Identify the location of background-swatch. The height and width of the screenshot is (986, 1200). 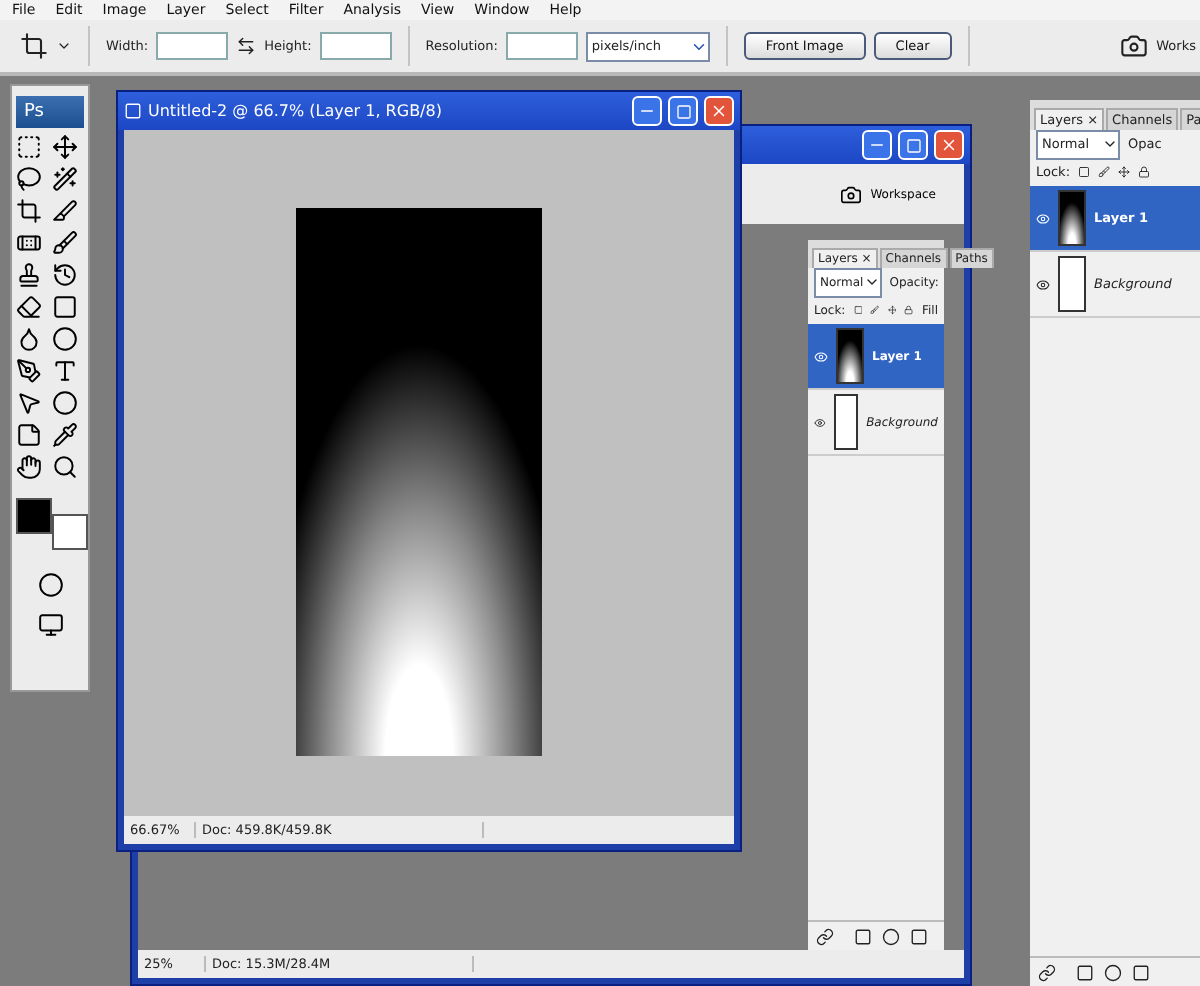
(70, 532).